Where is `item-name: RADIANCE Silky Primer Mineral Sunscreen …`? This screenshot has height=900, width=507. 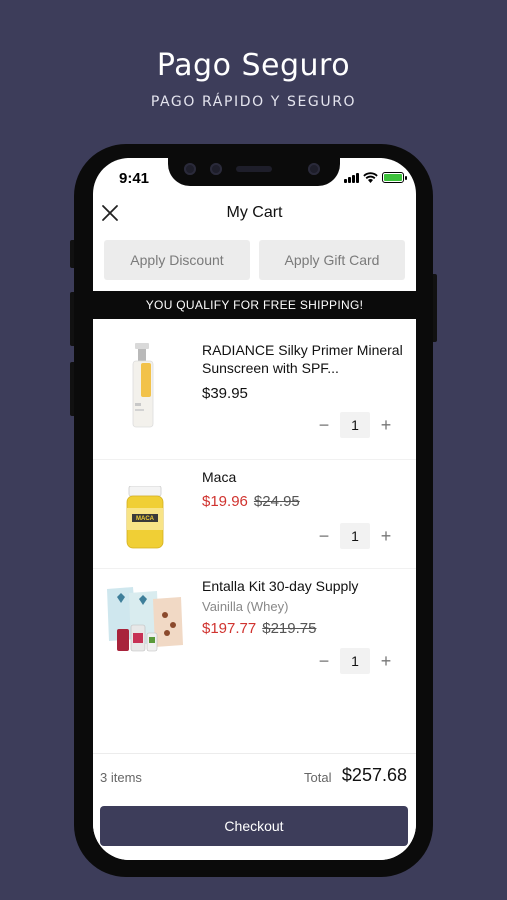
item-name: RADIANCE Silky Primer Mineral Sunscreen … is located at coordinates (304, 359).